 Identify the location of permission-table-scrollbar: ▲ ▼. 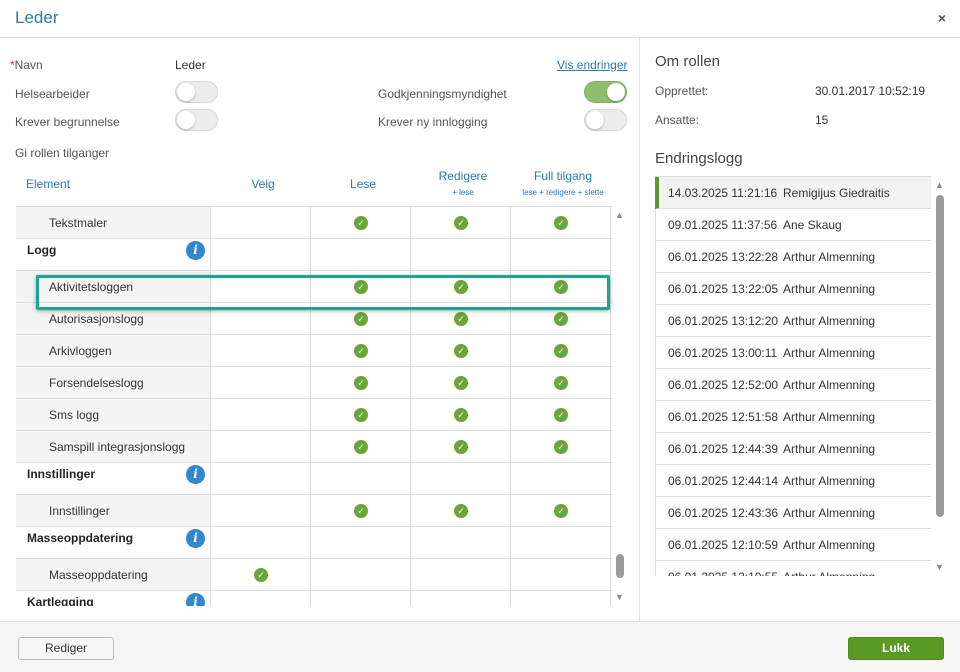
(620, 406).